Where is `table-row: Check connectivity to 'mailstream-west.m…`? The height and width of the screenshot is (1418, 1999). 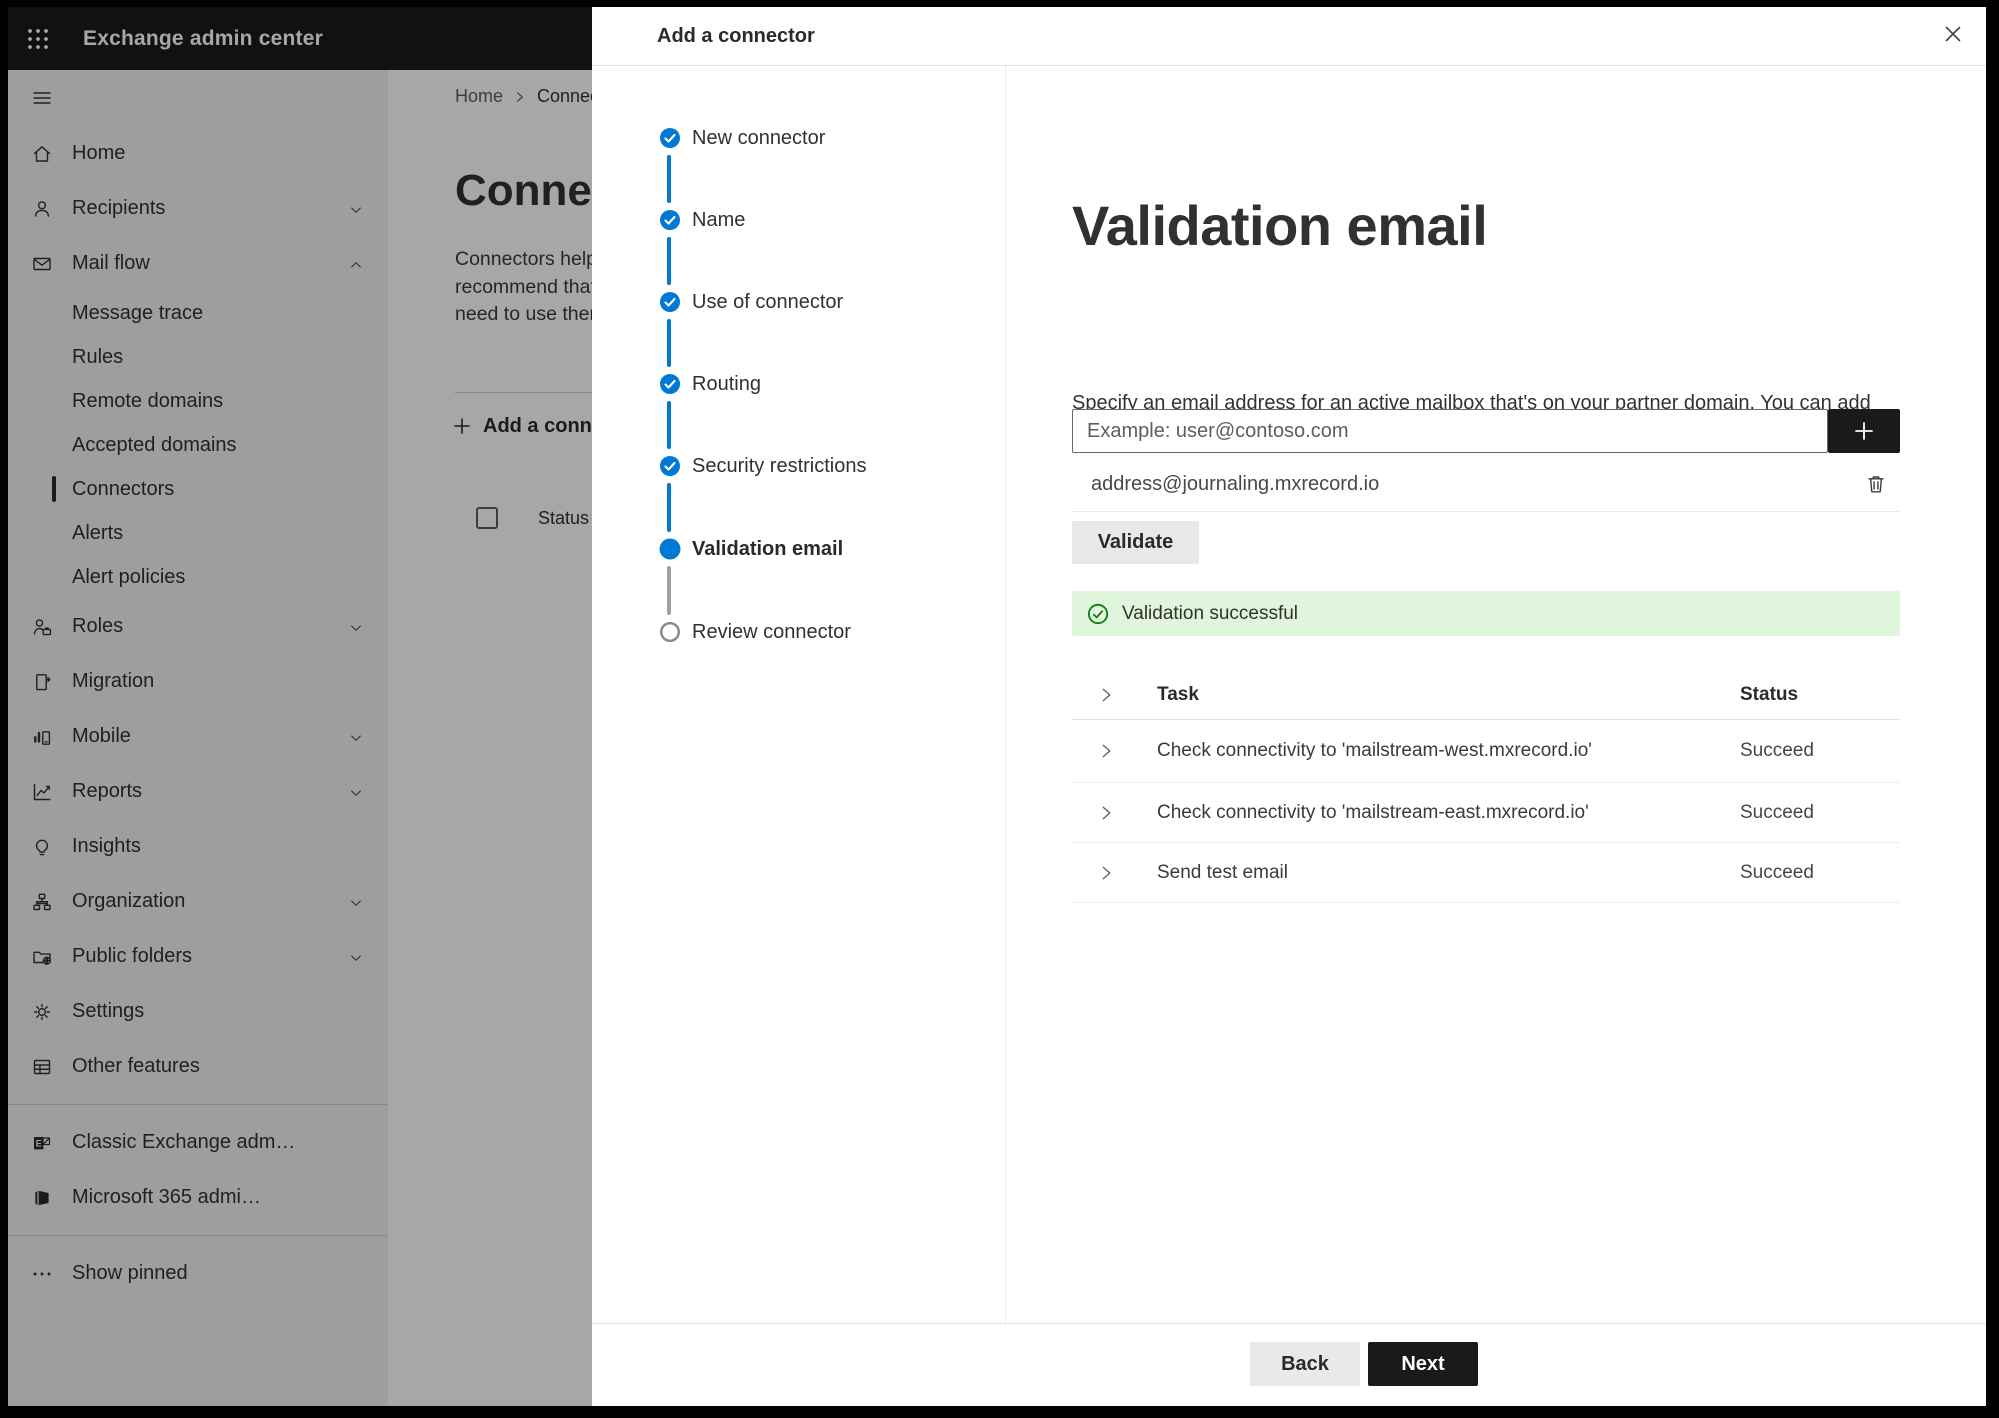
table-row: Check connectivity to 'mailstream-west.m… is located at coordinates (1486, 751).